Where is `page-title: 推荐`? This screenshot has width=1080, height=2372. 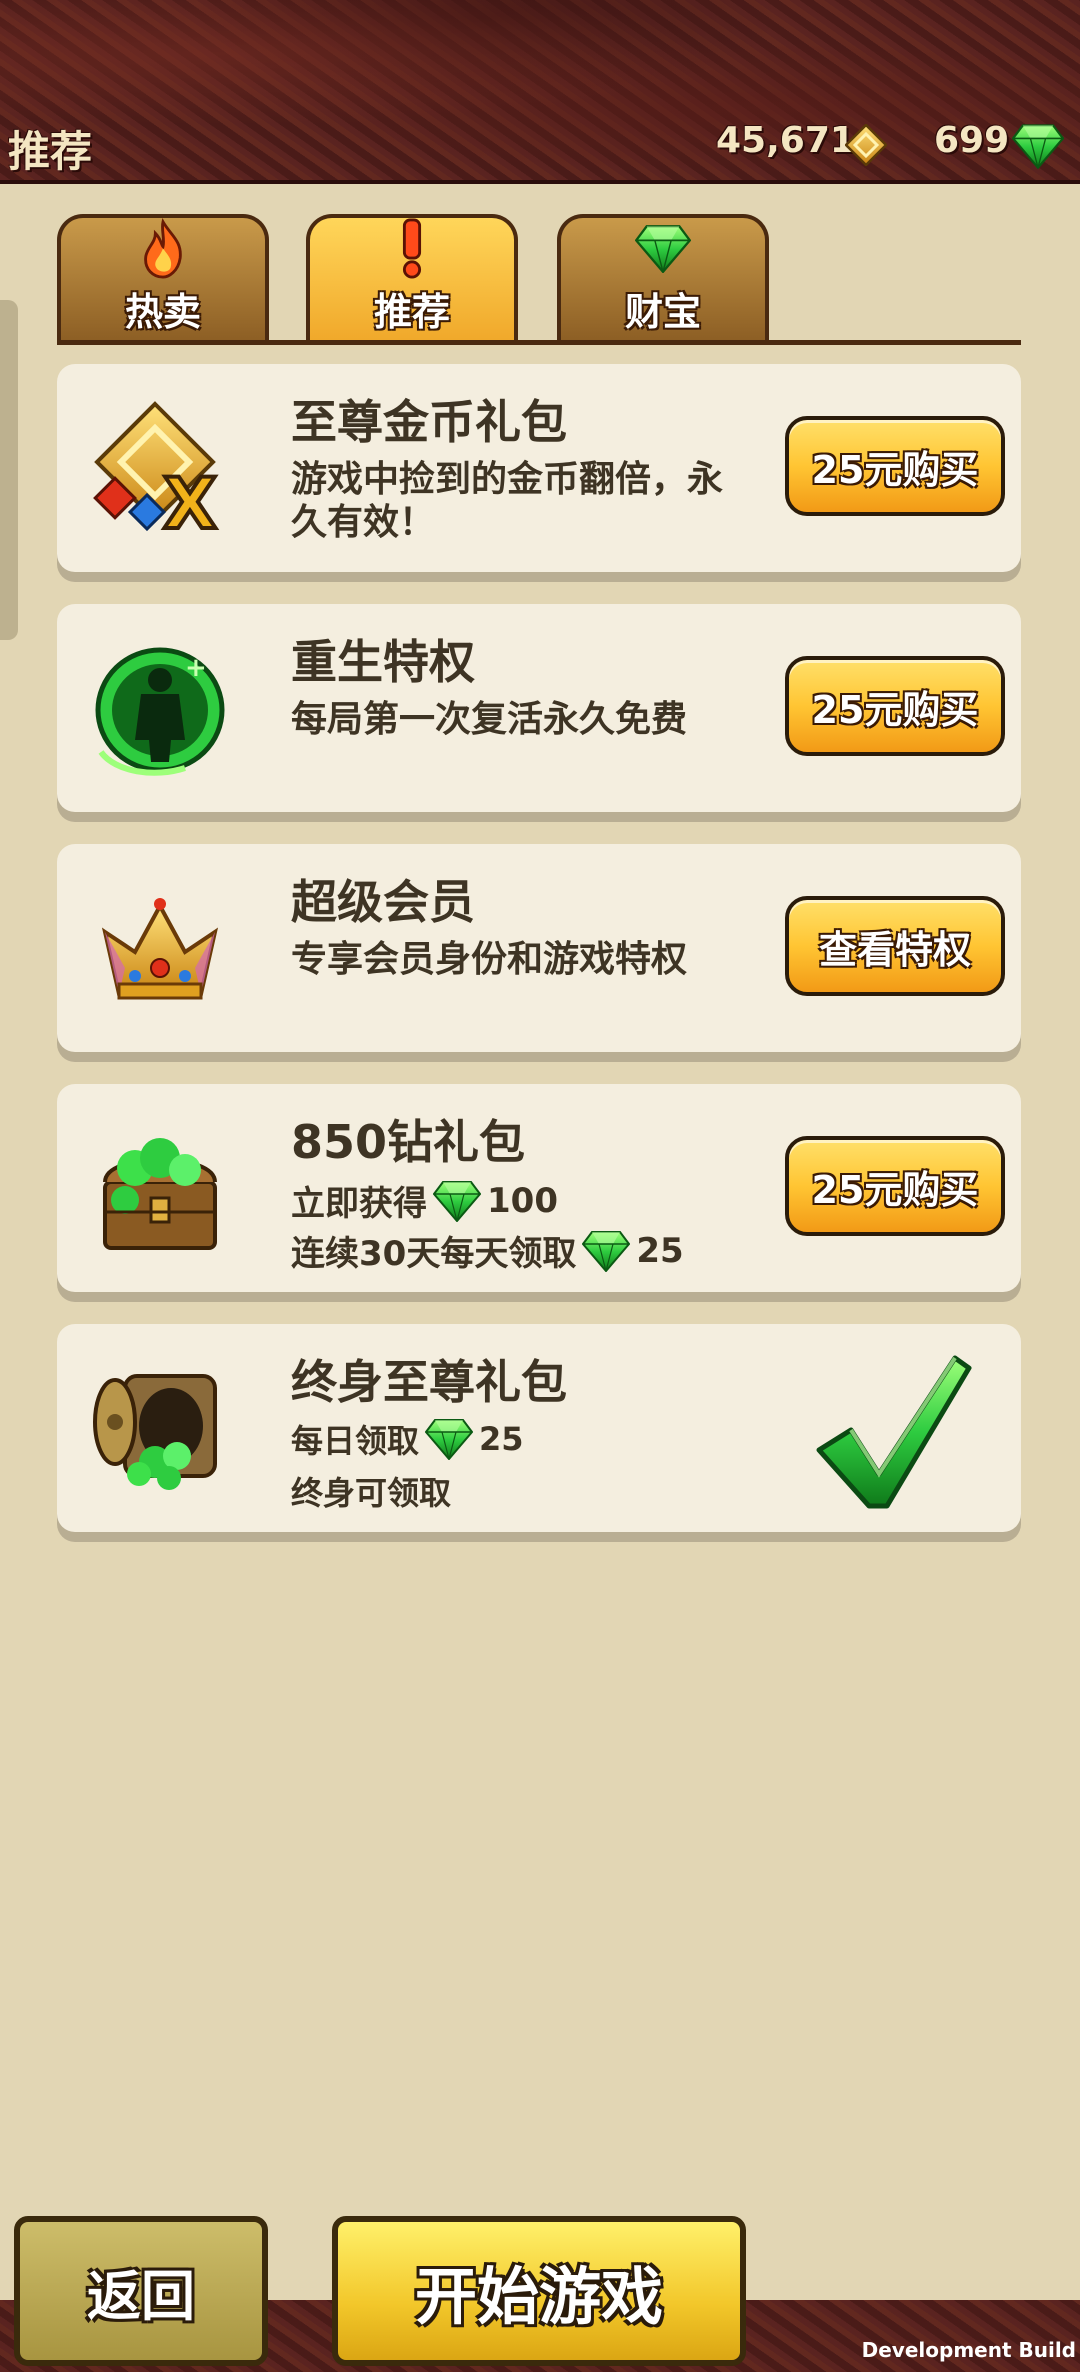
page-title: 推荐 is located at coordinates (50, 151).